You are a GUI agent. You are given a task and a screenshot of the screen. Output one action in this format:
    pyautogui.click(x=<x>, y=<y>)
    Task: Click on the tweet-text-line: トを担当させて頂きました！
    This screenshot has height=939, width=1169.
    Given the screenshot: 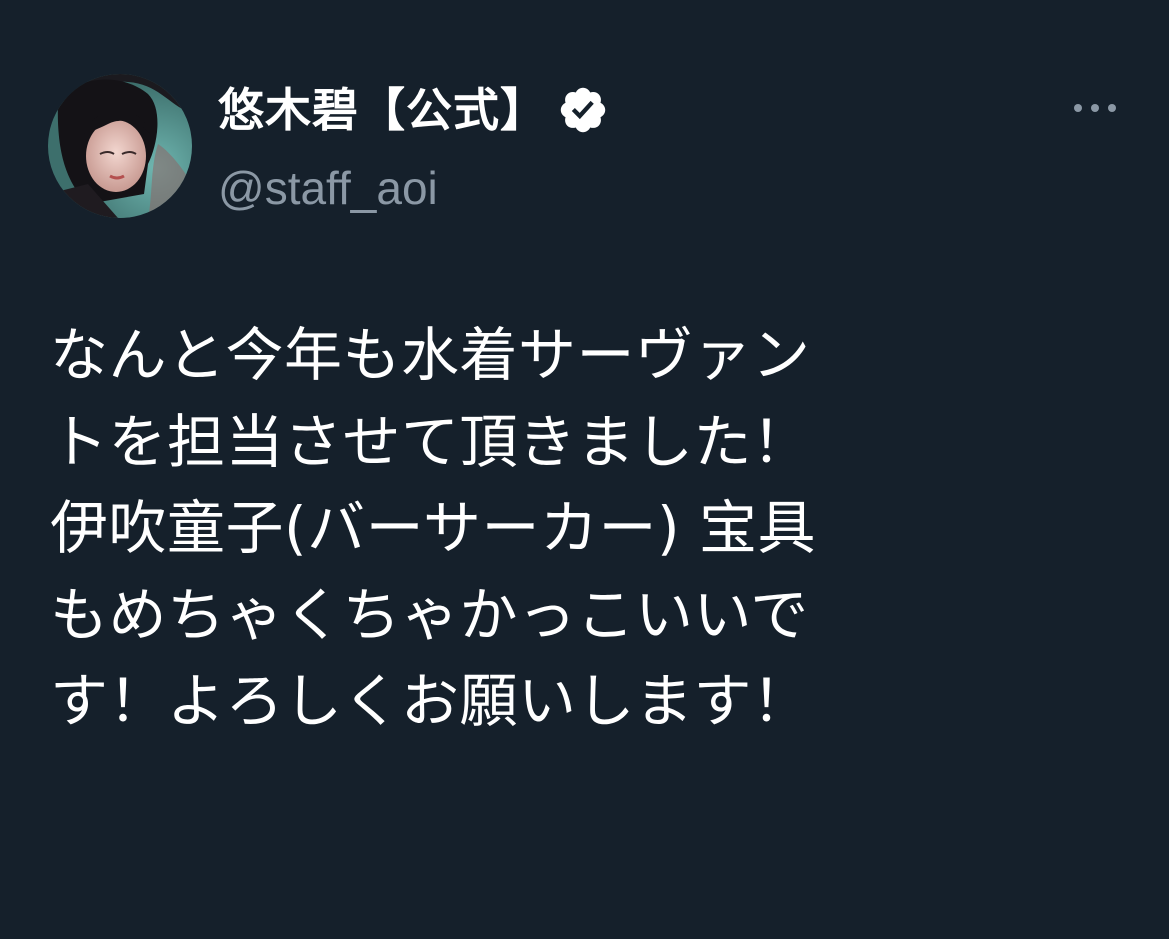 What is the action you would take?
    pyautogui.click(x=430, y=441)
    